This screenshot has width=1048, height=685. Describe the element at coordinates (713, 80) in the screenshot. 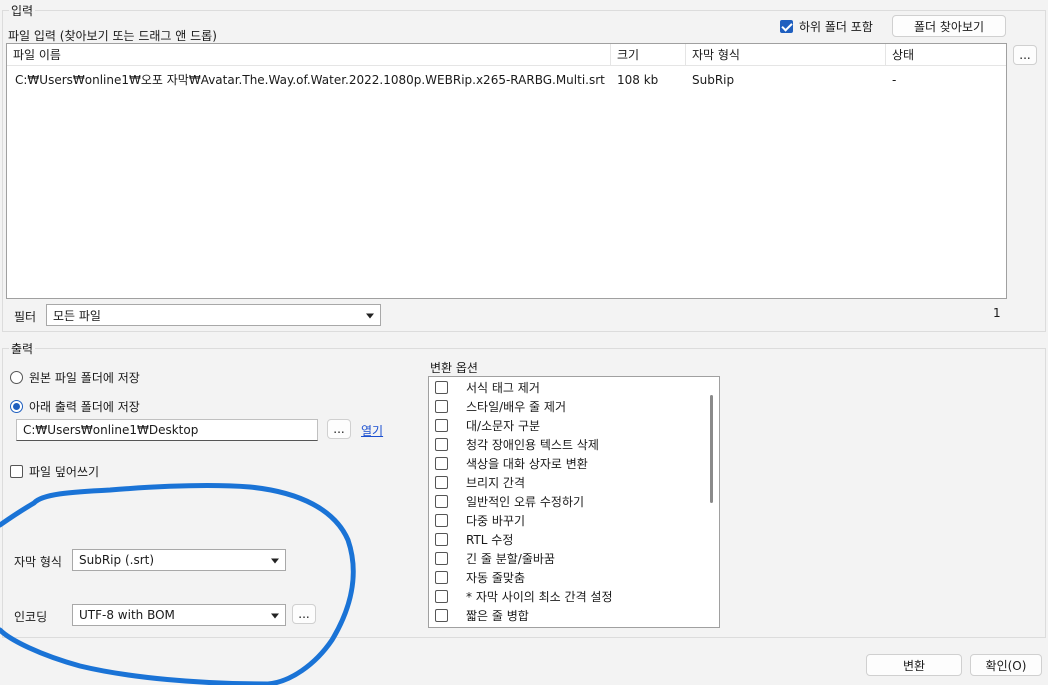

I see `file-format-cell: SubRip` at that location.